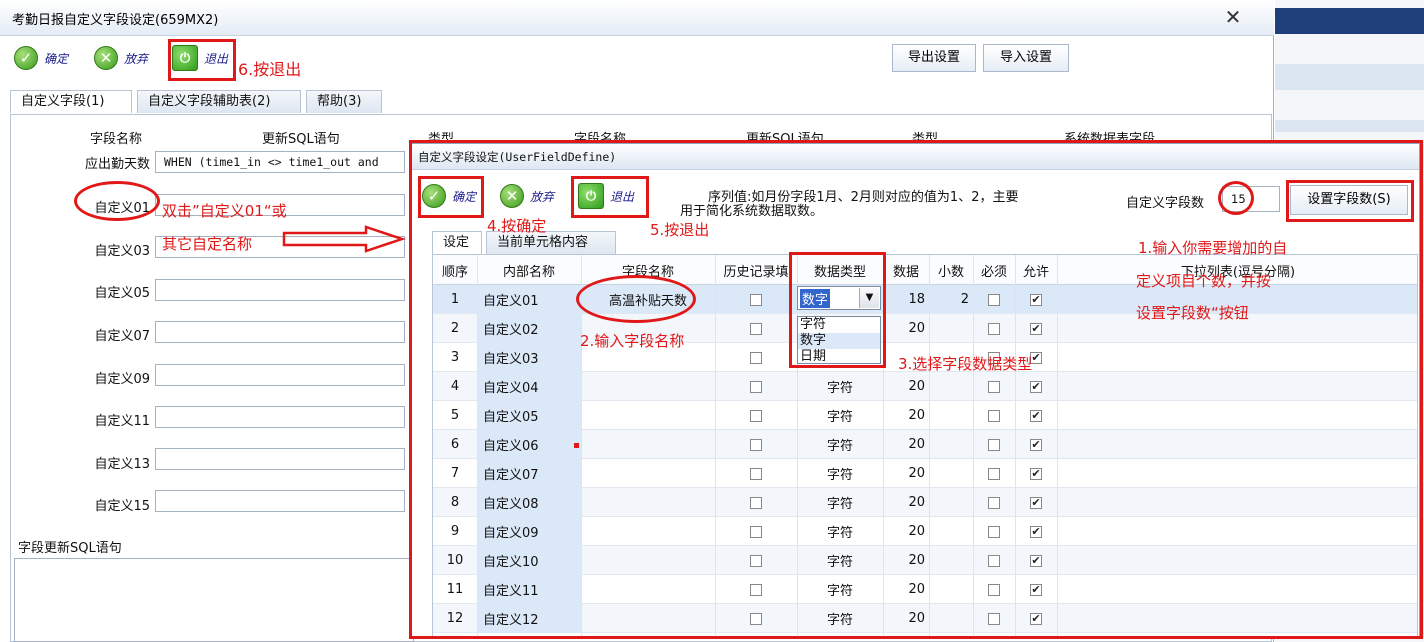 Image resolution: width=1424 pixels, height=642 pixels. I want to click on check-icon: ✓, so click(26, 58).